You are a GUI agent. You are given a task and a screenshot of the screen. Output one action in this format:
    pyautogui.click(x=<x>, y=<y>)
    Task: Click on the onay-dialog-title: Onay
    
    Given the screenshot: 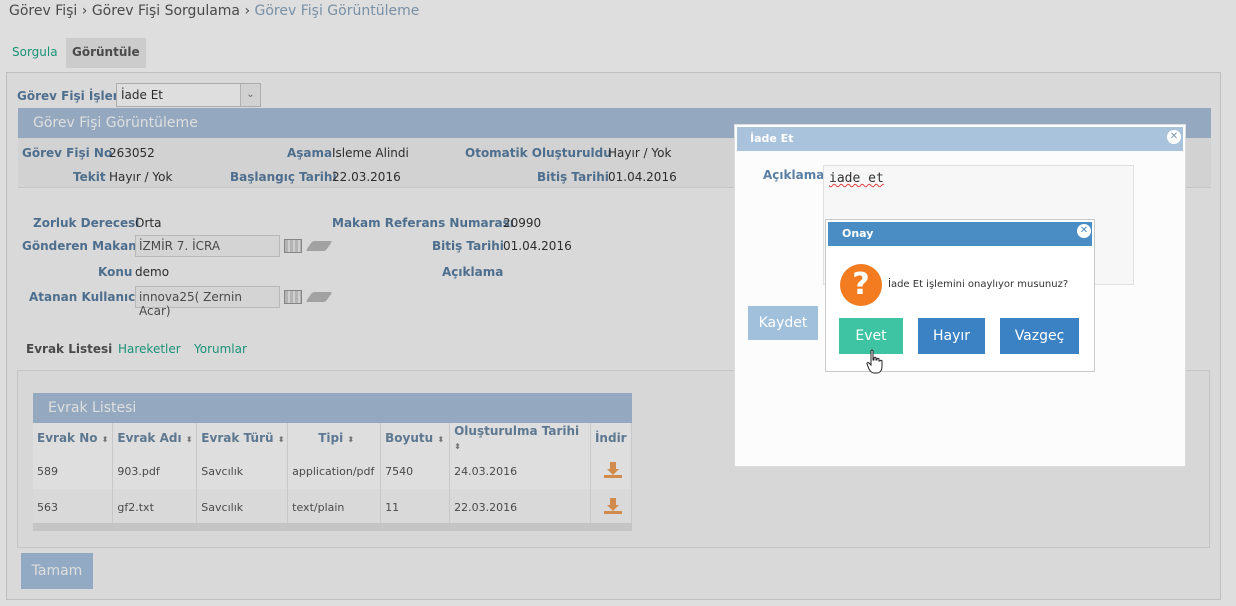 What is the action you would take?
    pyautogui.click(x=960, y=234)
    